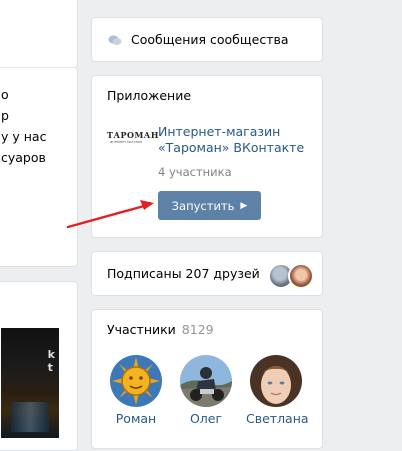  What do you see at coordinates (183, 273) in the screenshot?
I see `friends-subscribed-label: Подписаны 207 друзей` at bounding box center [183, 273].